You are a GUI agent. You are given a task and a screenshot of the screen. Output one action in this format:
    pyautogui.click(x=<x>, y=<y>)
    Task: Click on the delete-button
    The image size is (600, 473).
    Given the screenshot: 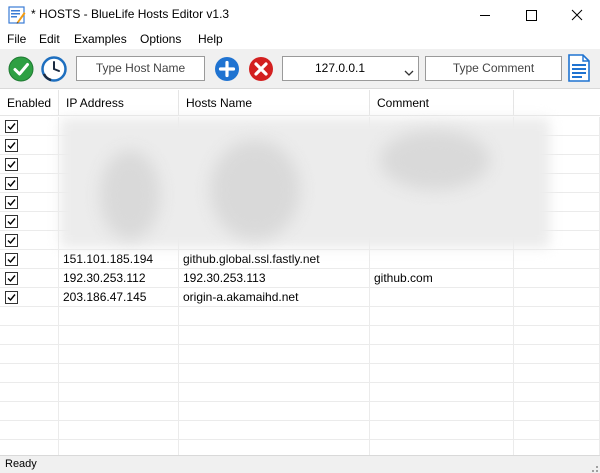 What is the action you would take?
    pyautogui.click(x=261, y=69)
    